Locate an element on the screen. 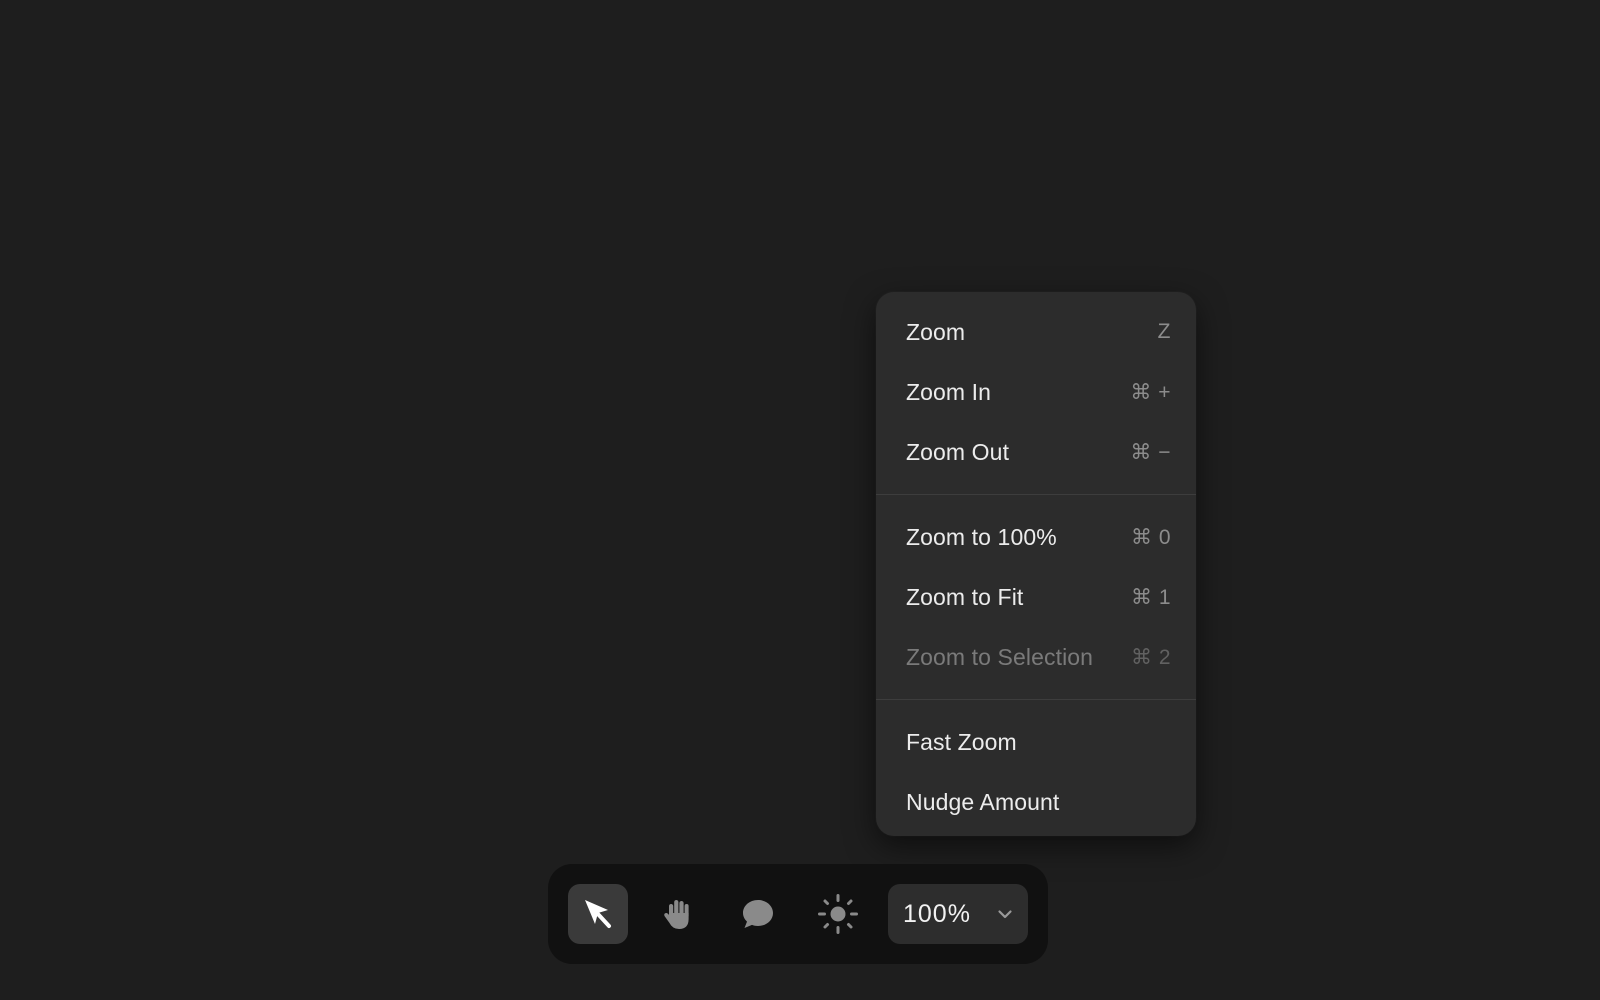  menu-item-label: Nudge Amount is located at coordinates (983, 801).